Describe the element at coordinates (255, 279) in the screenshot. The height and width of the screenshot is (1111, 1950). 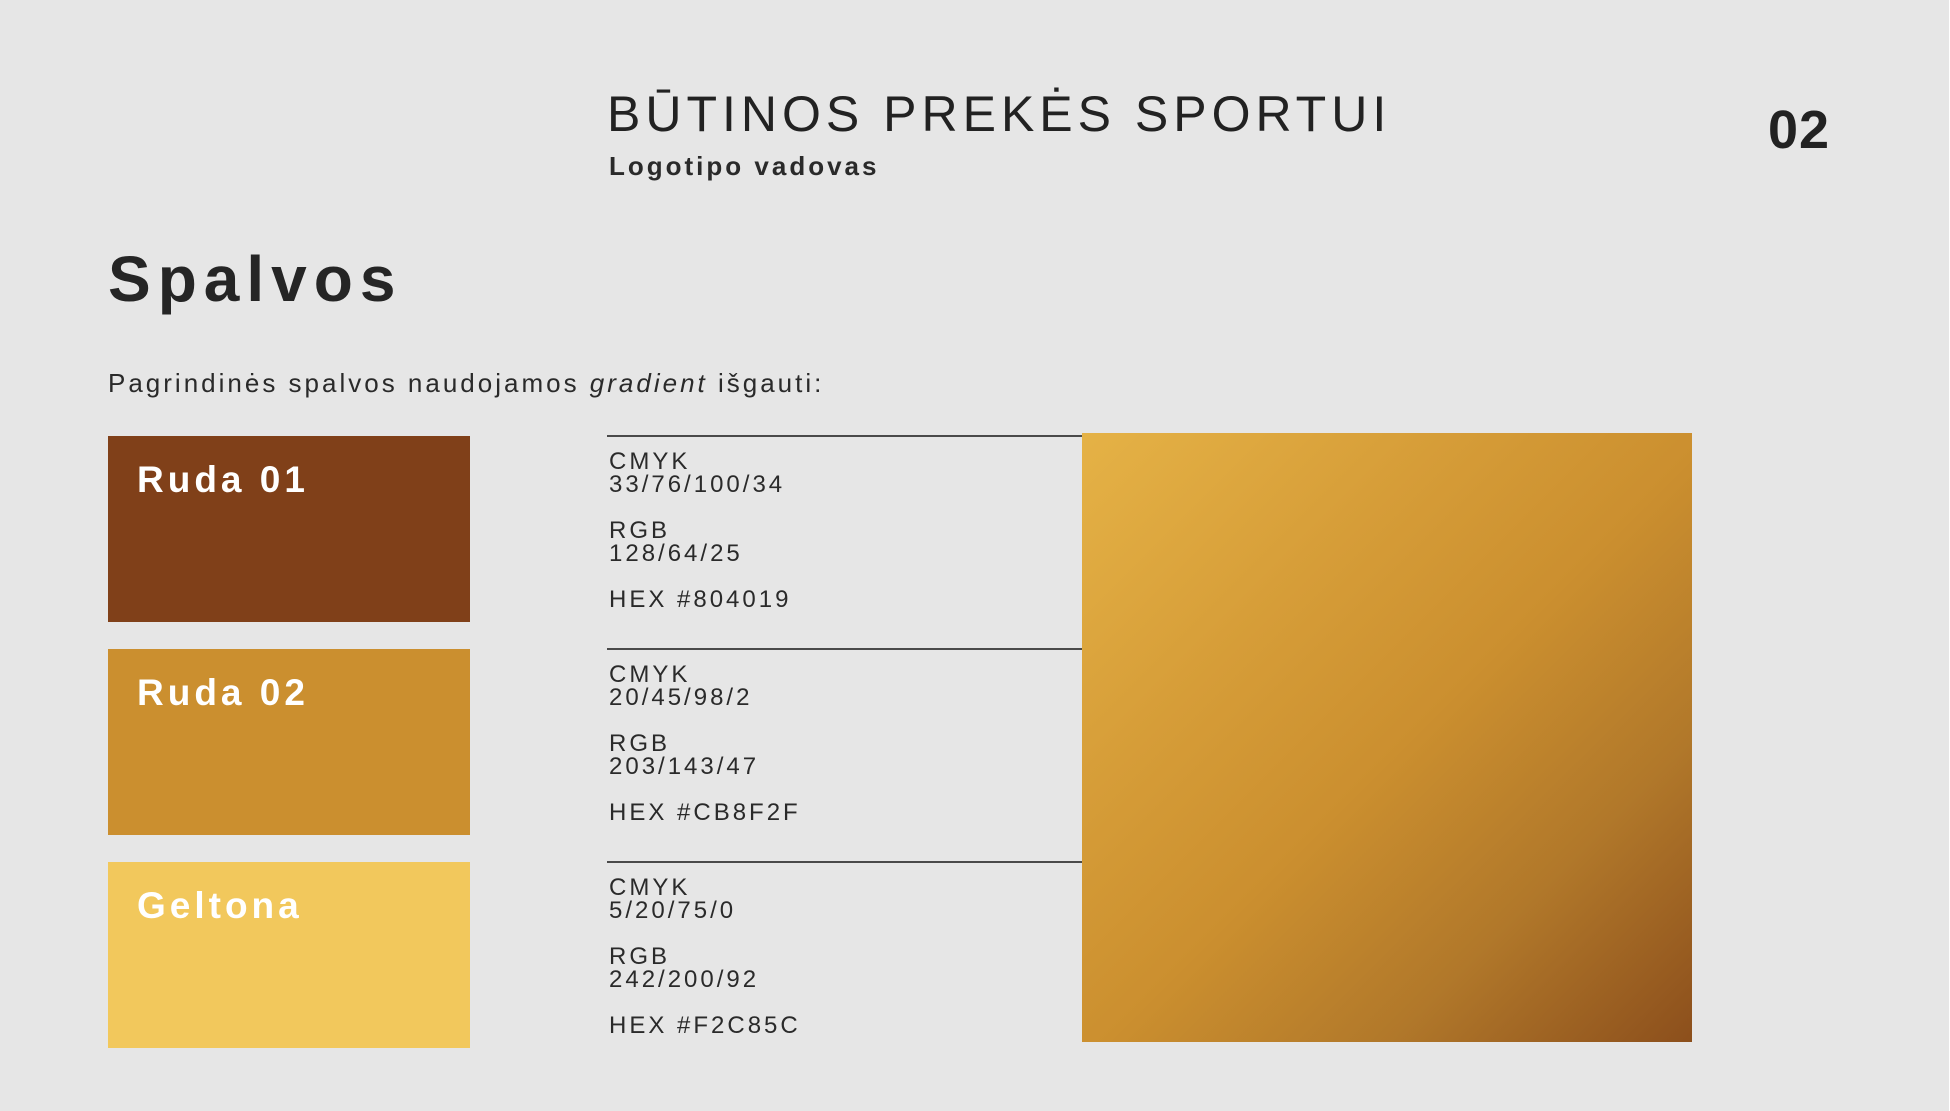
I see `section-title: Spalvos` at that location.